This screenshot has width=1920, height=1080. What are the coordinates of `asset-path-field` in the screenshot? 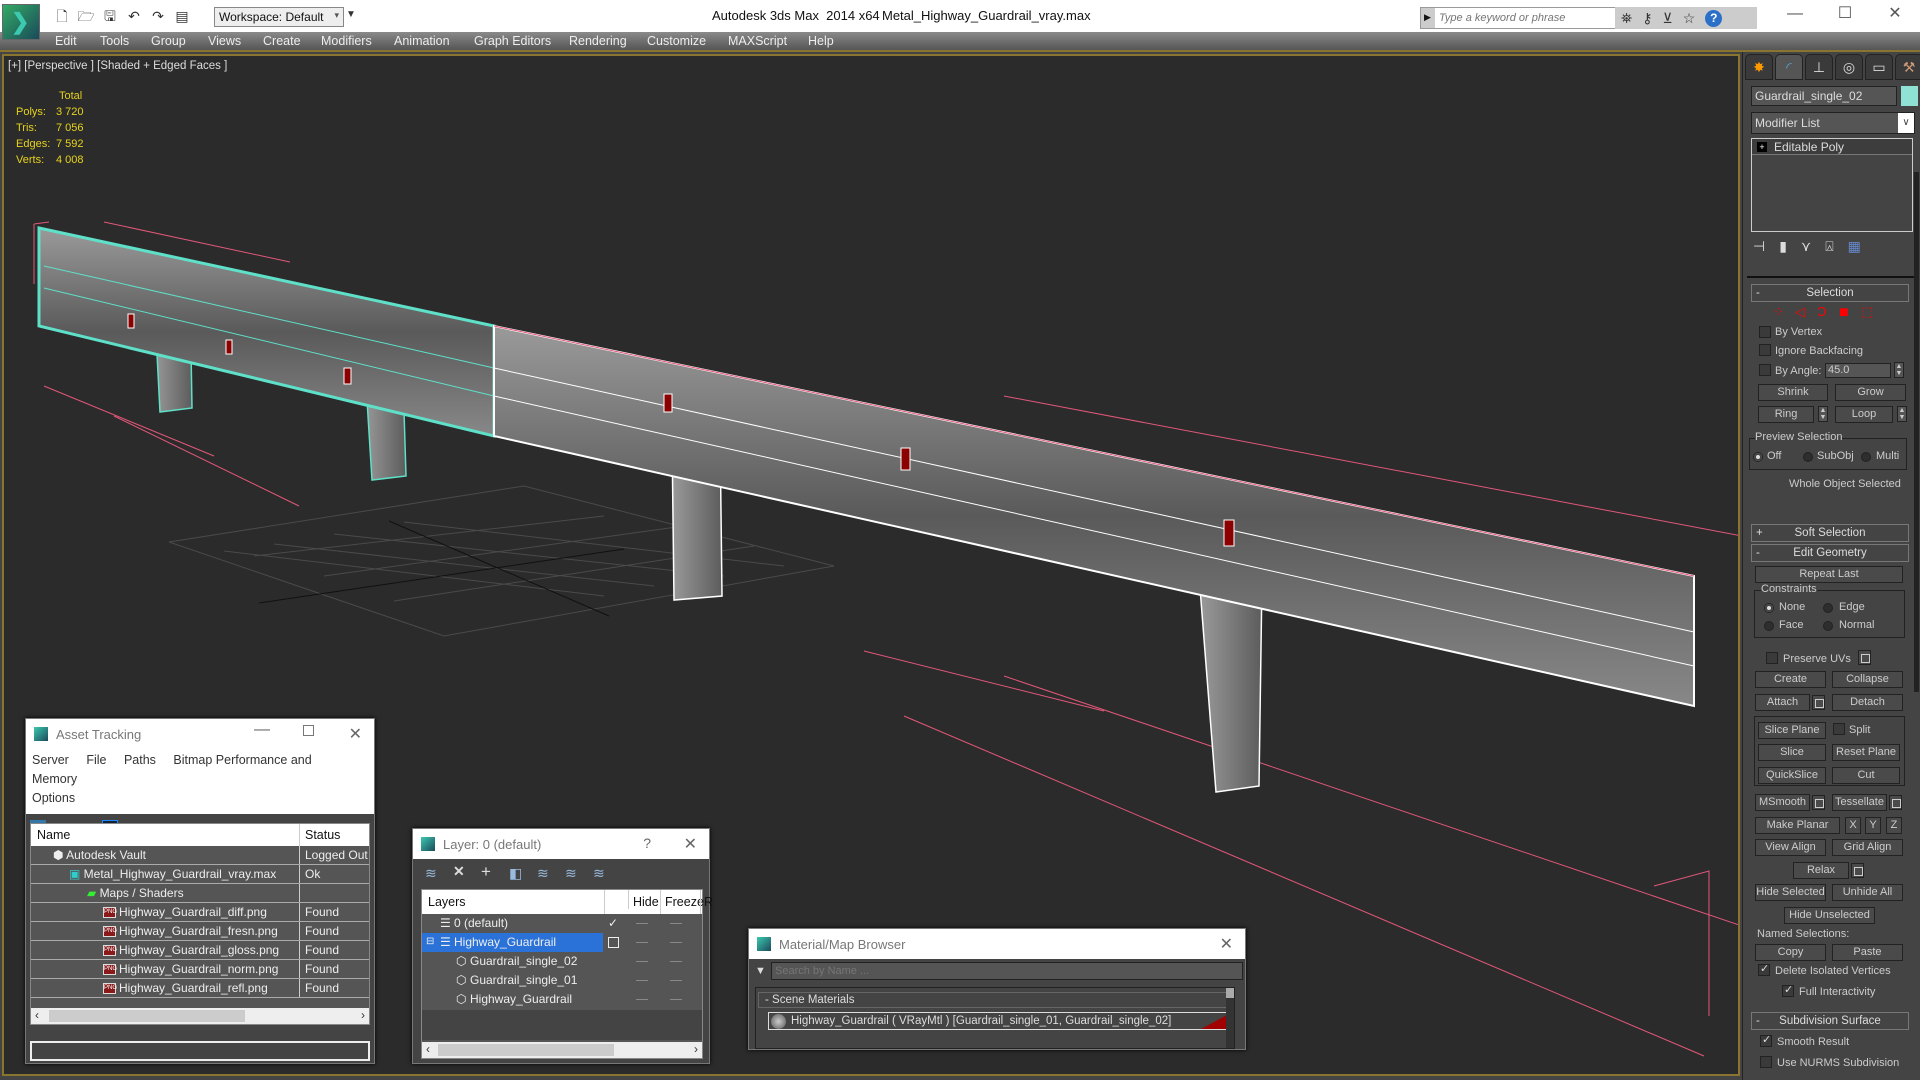 It's located at (200, 1051).